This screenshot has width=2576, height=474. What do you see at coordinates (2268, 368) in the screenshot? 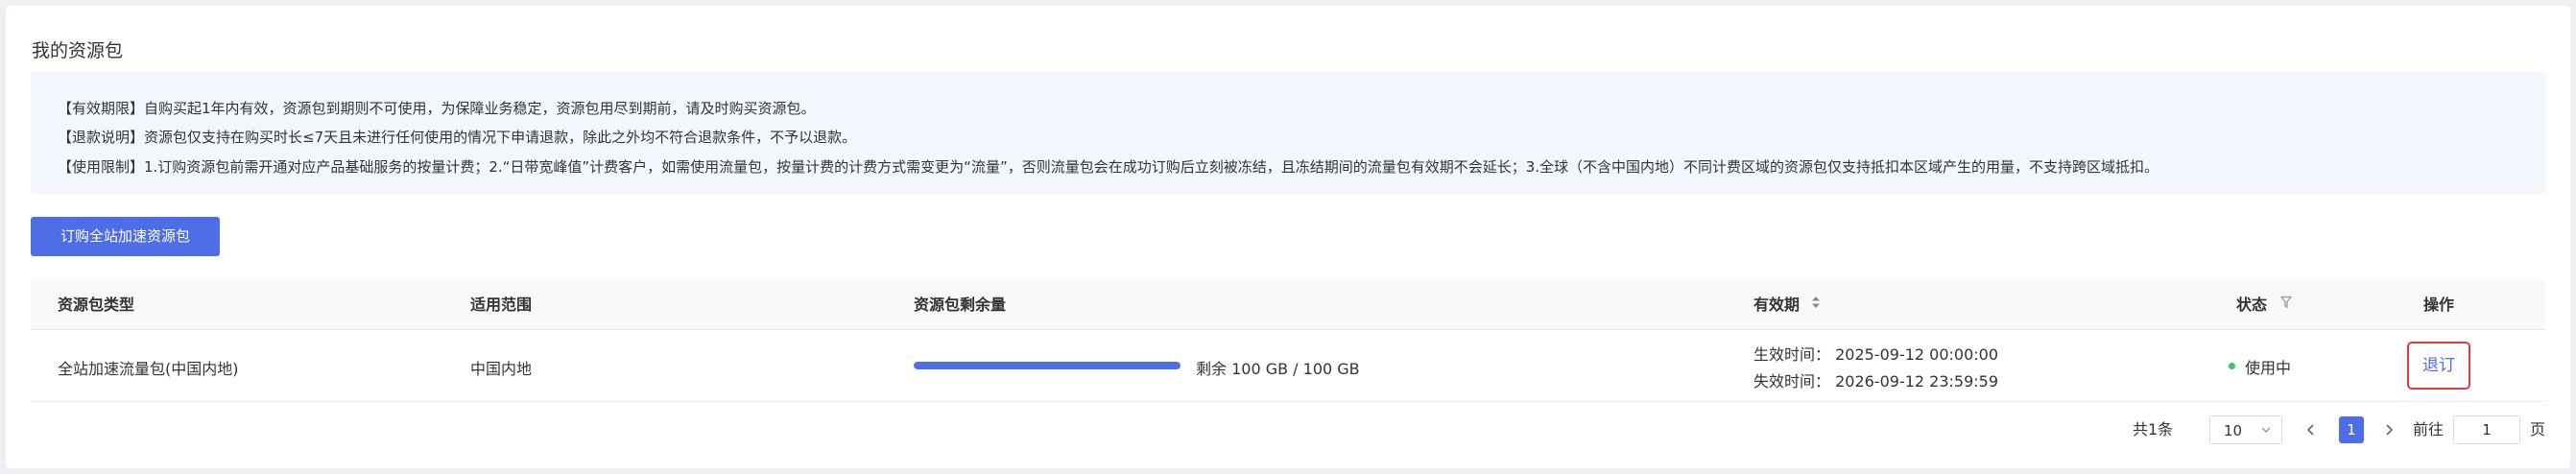
I see `cell-status: 使用中` at bounding box center [2268, 368].